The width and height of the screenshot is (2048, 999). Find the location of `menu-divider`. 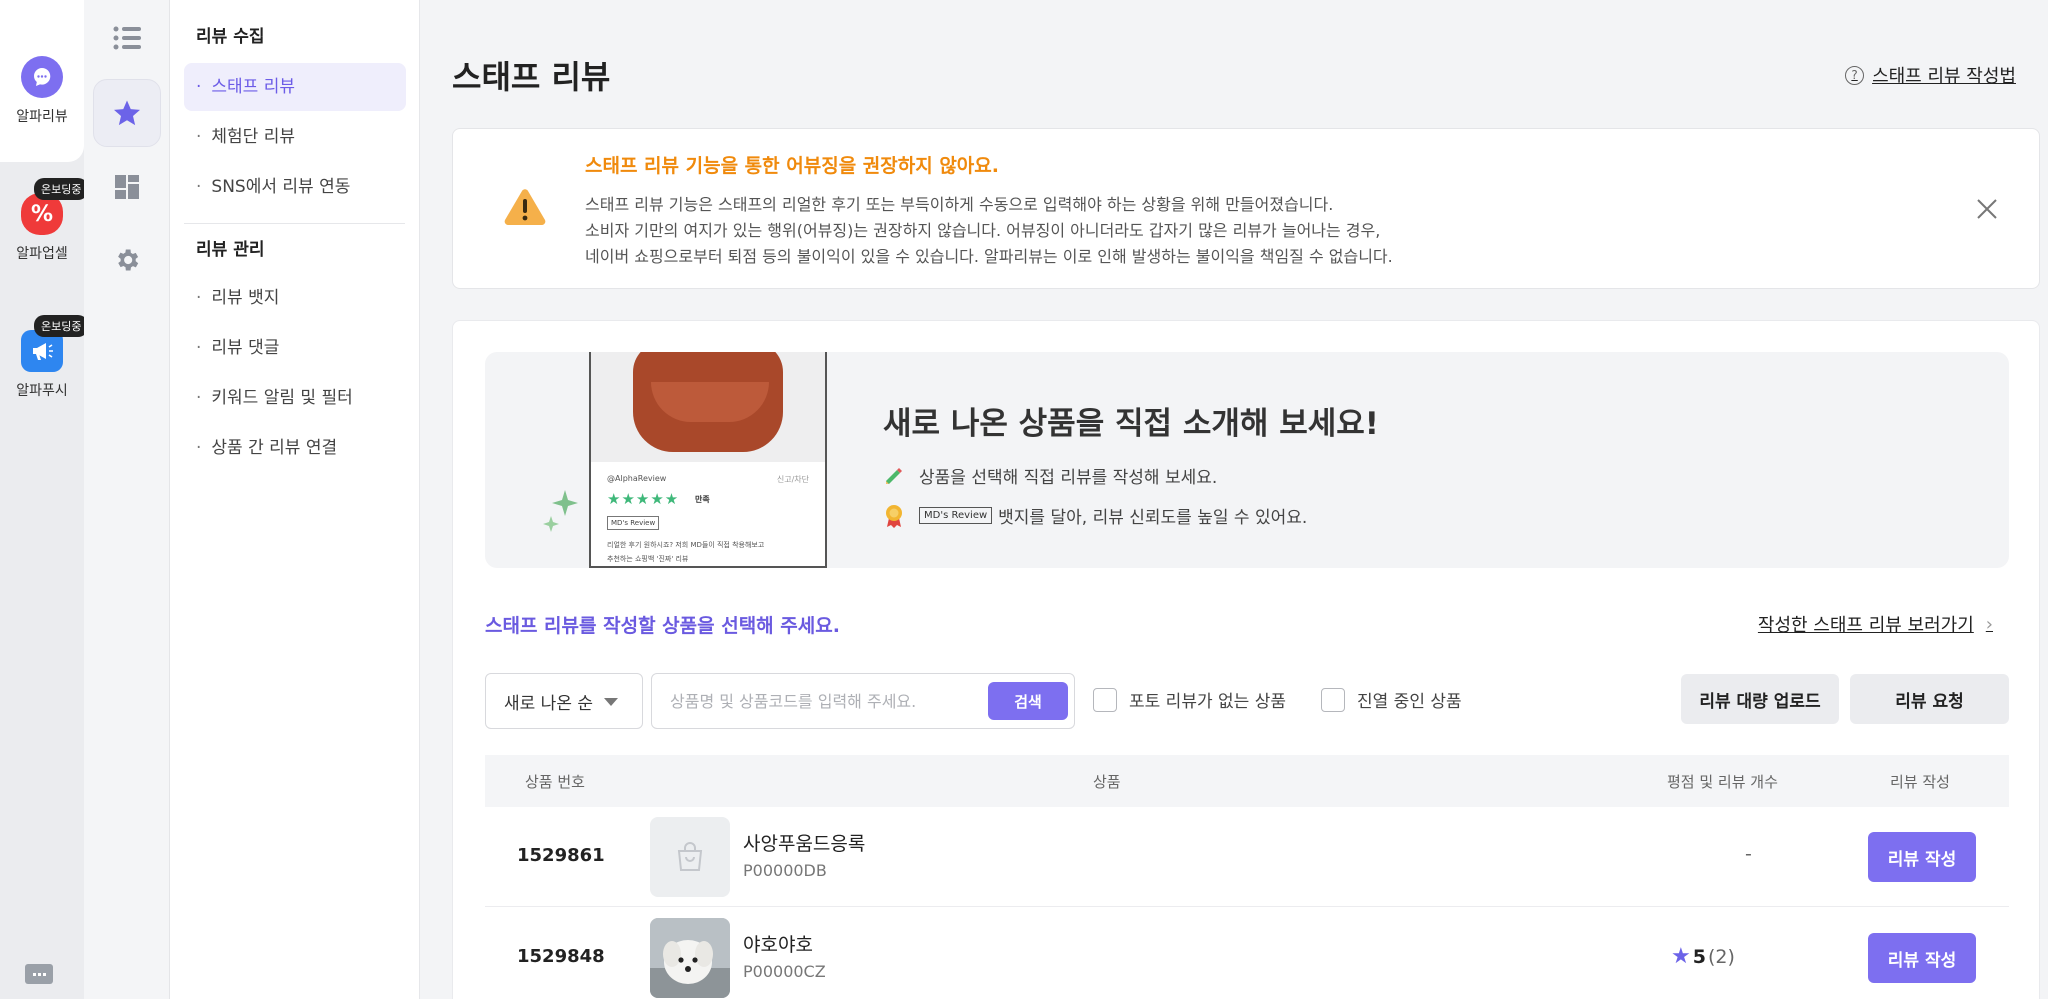

menu-divider is located at coordinates (294, 223).